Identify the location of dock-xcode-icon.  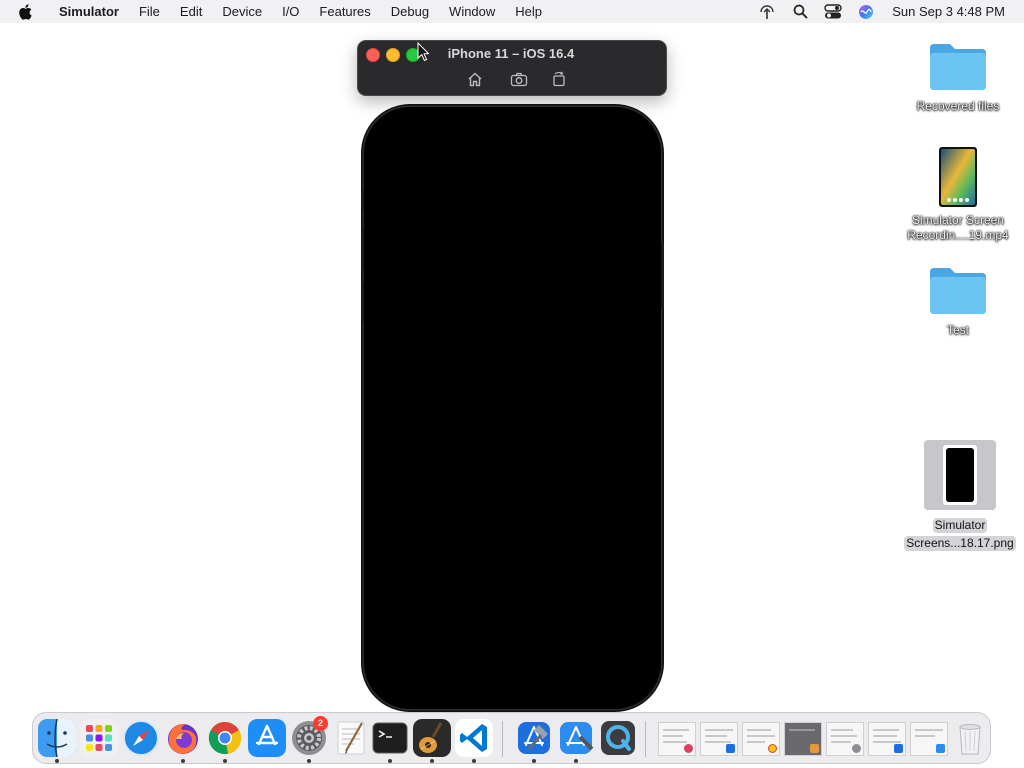
(534, 738).